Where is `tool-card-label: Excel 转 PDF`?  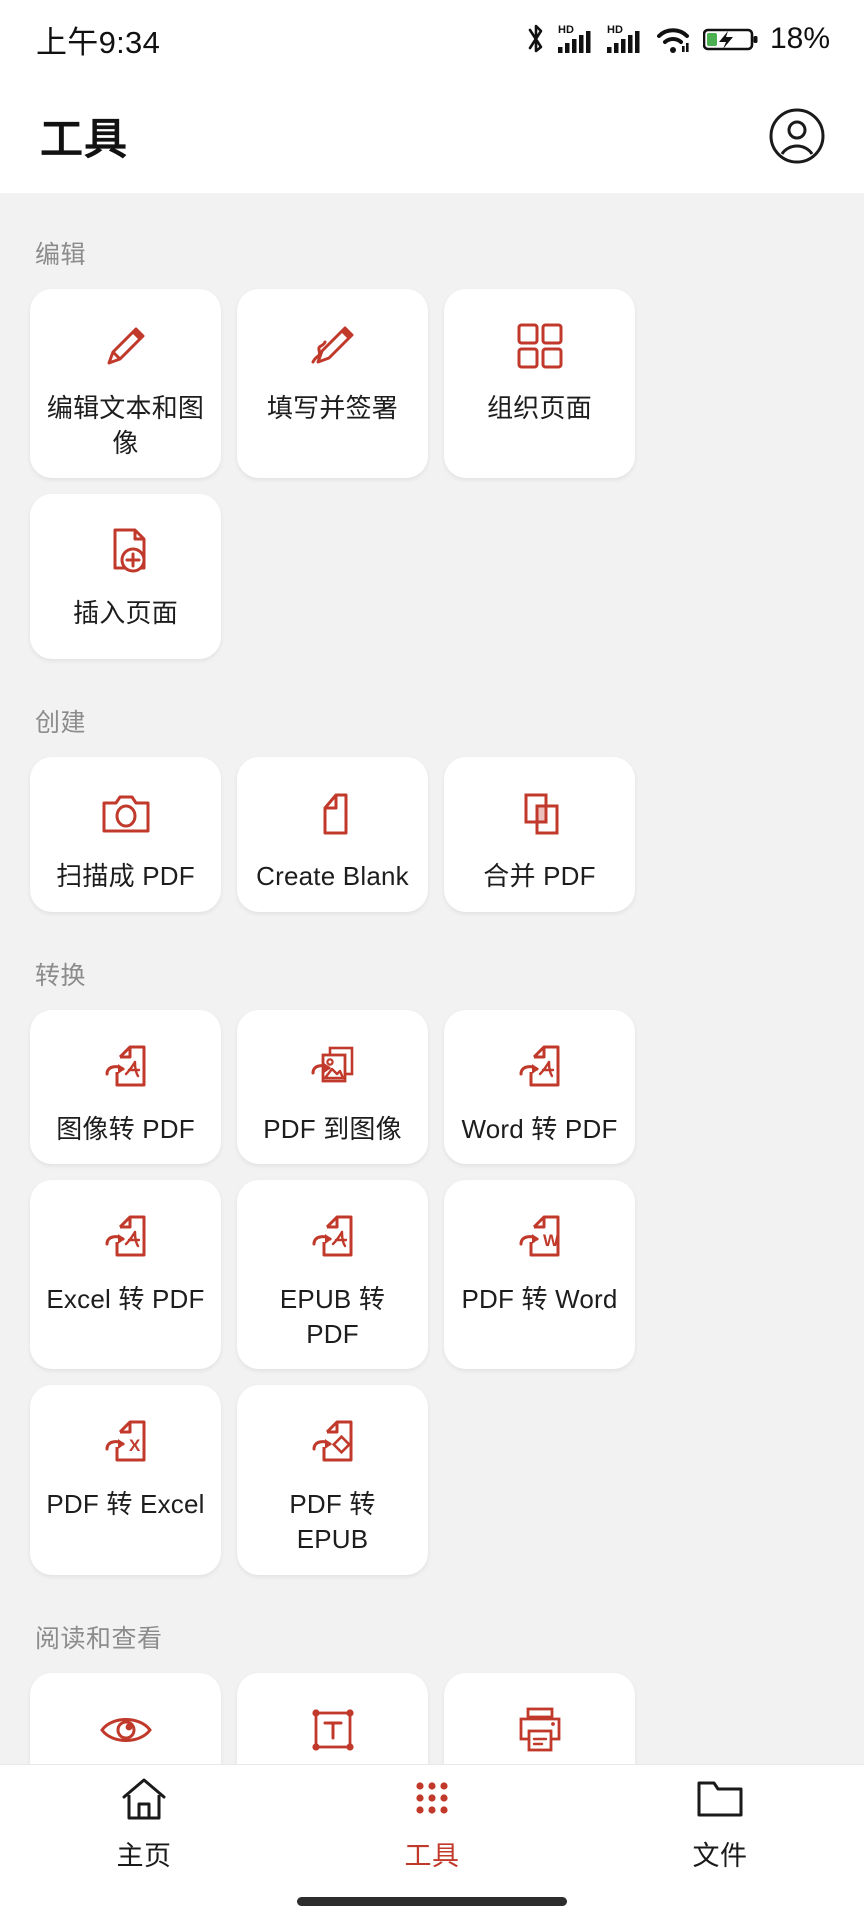 tool-card-label: Excel 转 PDF is located at coordinates (125, 1299).